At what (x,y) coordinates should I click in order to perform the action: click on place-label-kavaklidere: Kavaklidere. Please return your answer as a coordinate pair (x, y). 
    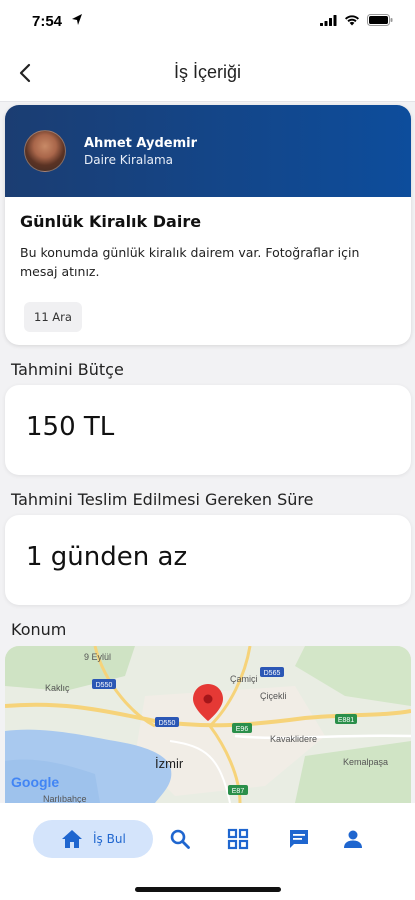
    Looking at the image, I should click on (293, 739).